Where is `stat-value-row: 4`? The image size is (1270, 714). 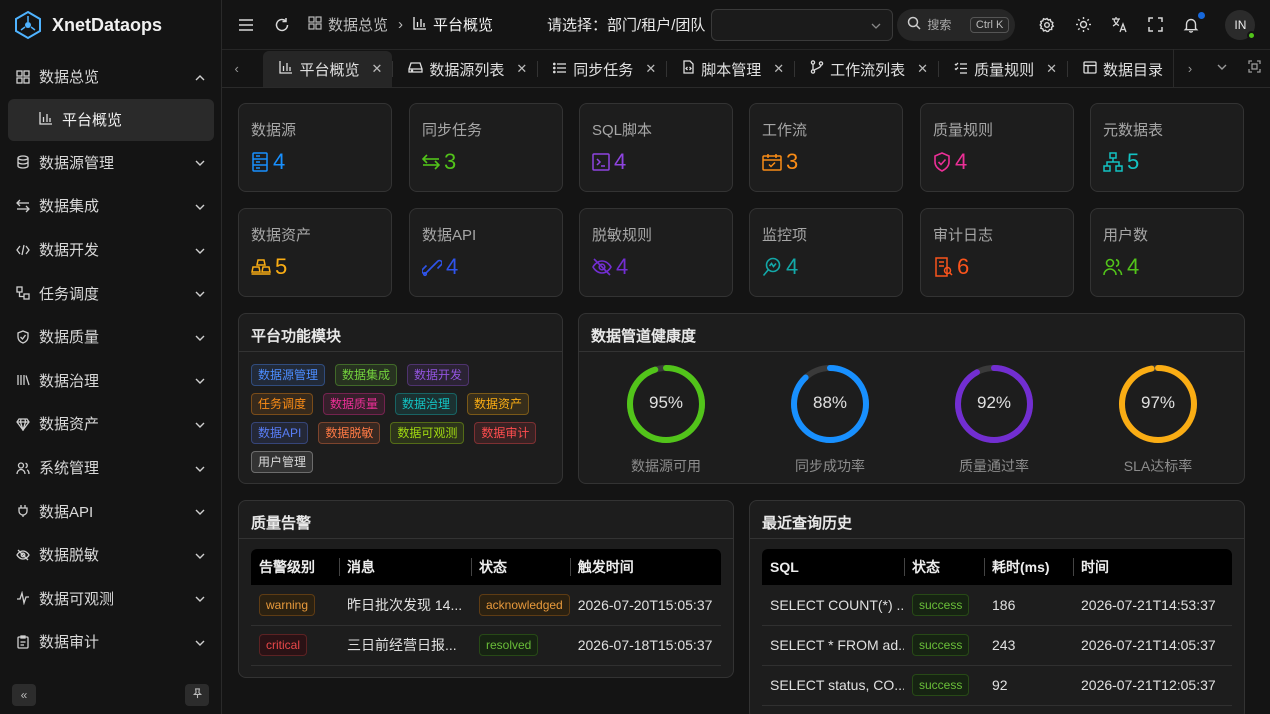 stat-value-row: 4 is located at coordinates (268, 162).